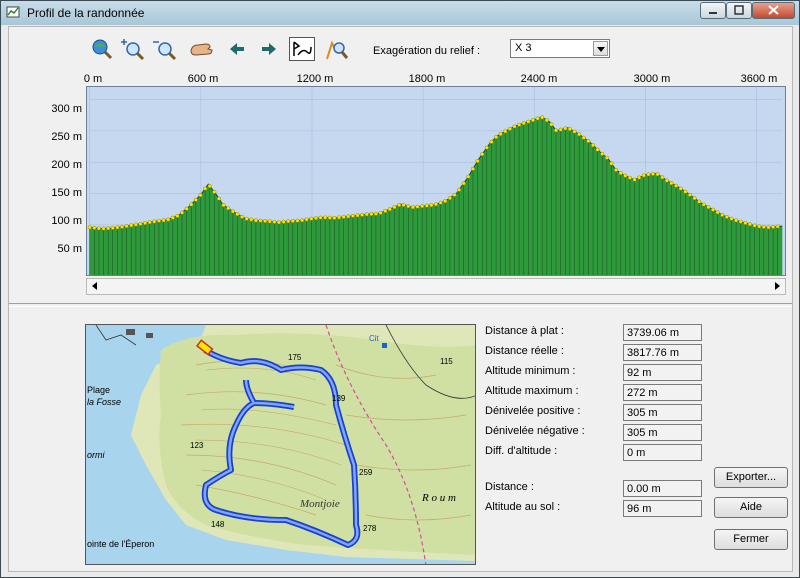 This screenshot has height=578, width=800. I want to click on globe-zoom-button, so click(102, 49).